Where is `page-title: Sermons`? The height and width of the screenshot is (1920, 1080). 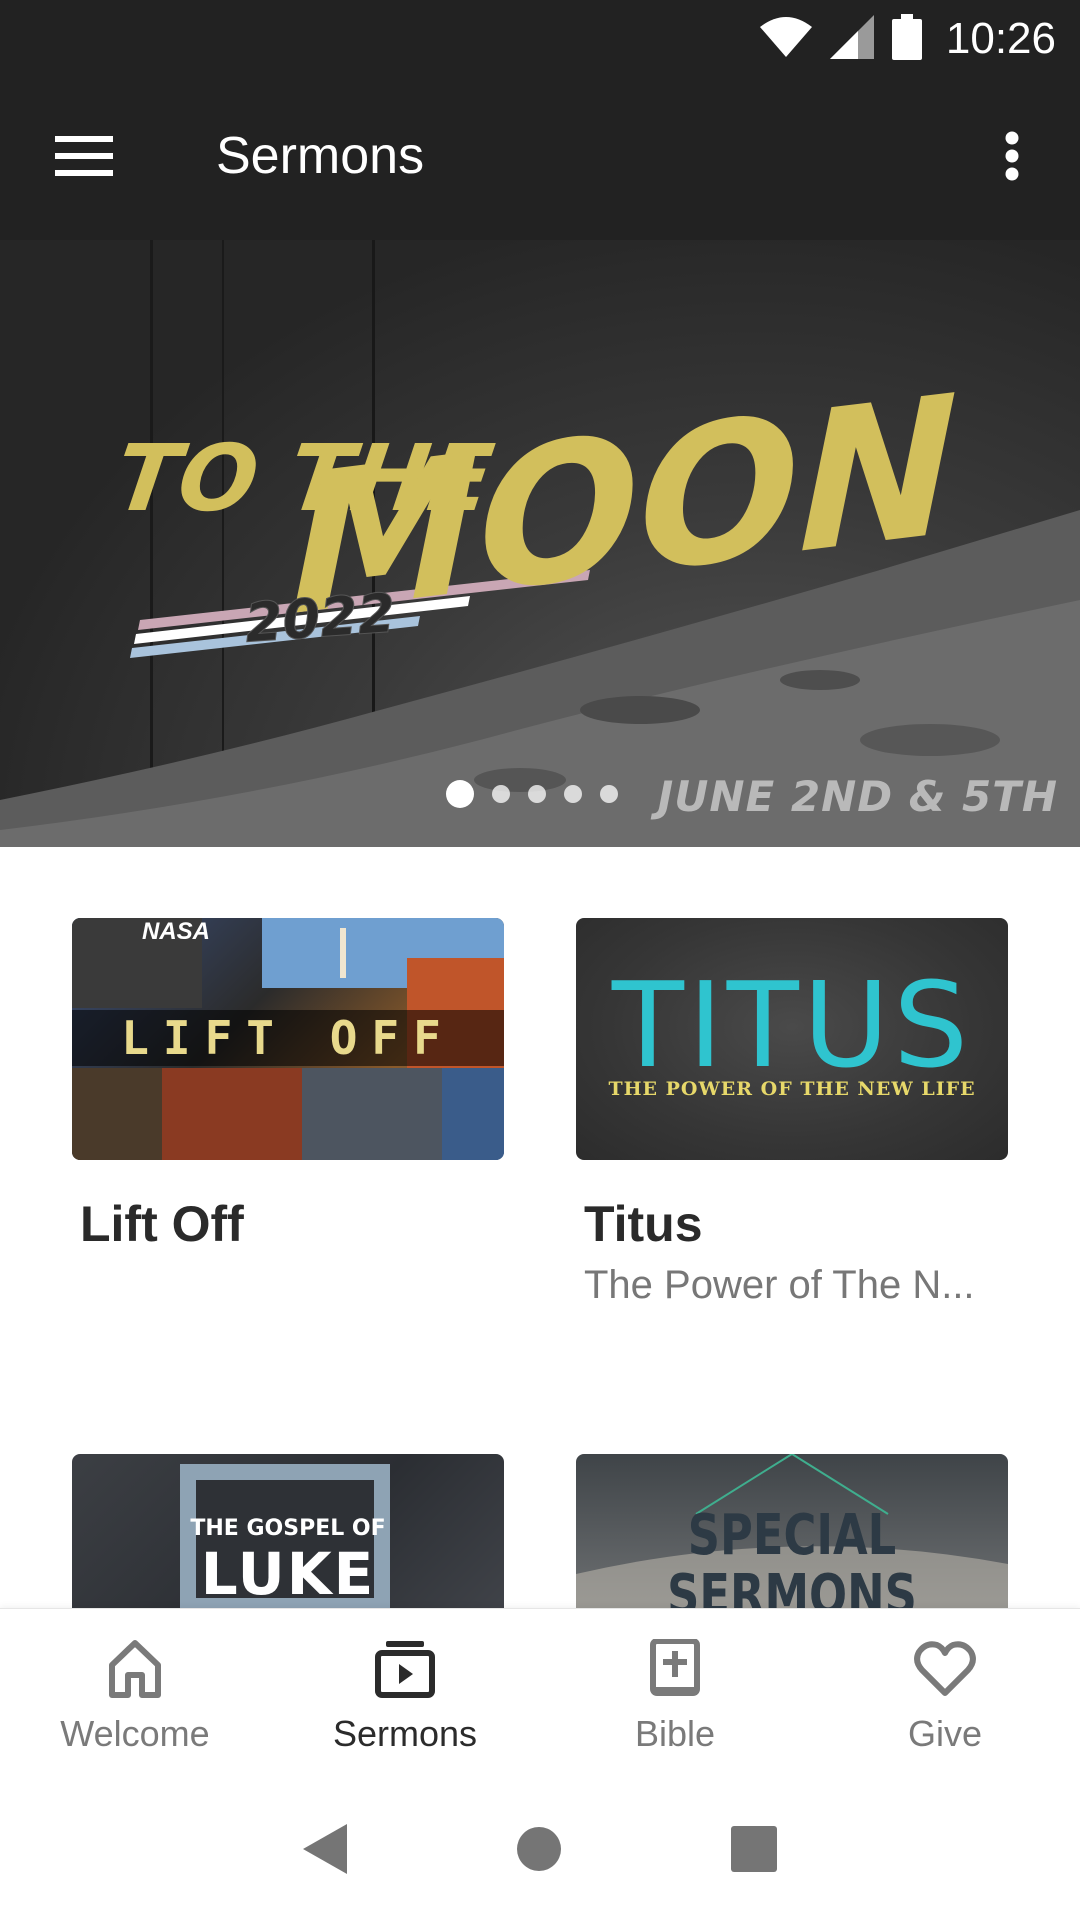 page-title: Sermons is located at coordinates (320, 156).